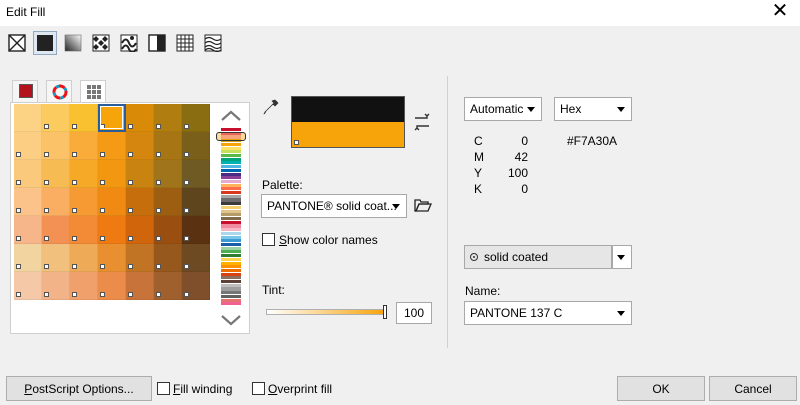 The width and height of the screenshot is (800, 405). I want to click on color-viewers-tab, so click(25, 91).